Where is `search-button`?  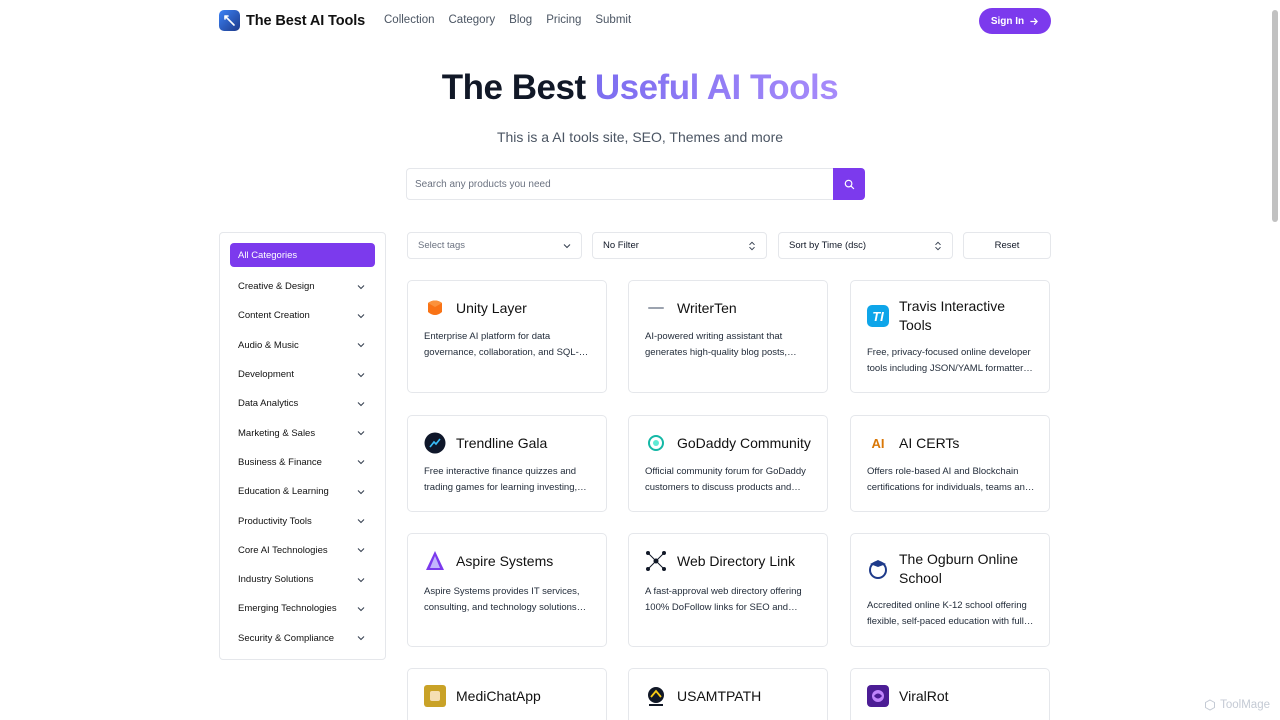
search-button is located at coordinates (849, 184).